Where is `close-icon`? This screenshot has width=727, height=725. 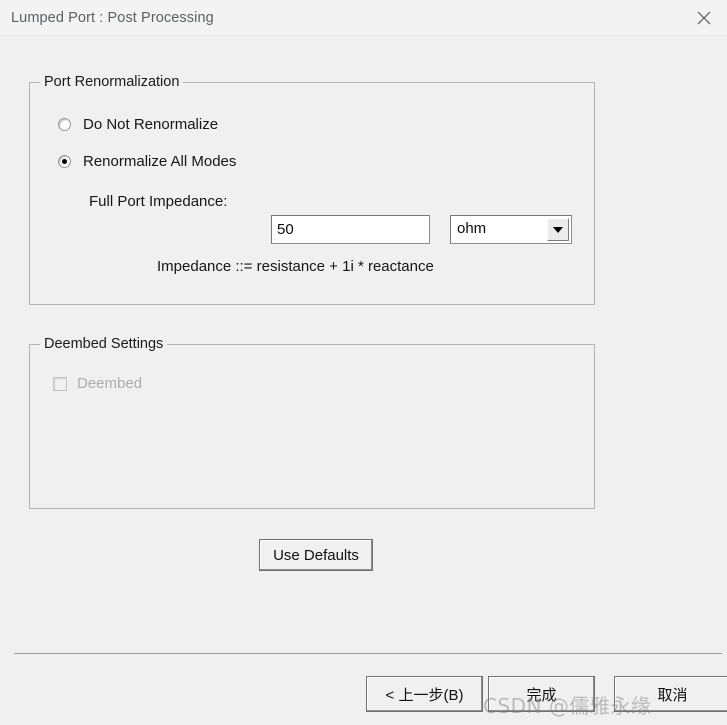 close-icon is located at coordinates (704, 18).